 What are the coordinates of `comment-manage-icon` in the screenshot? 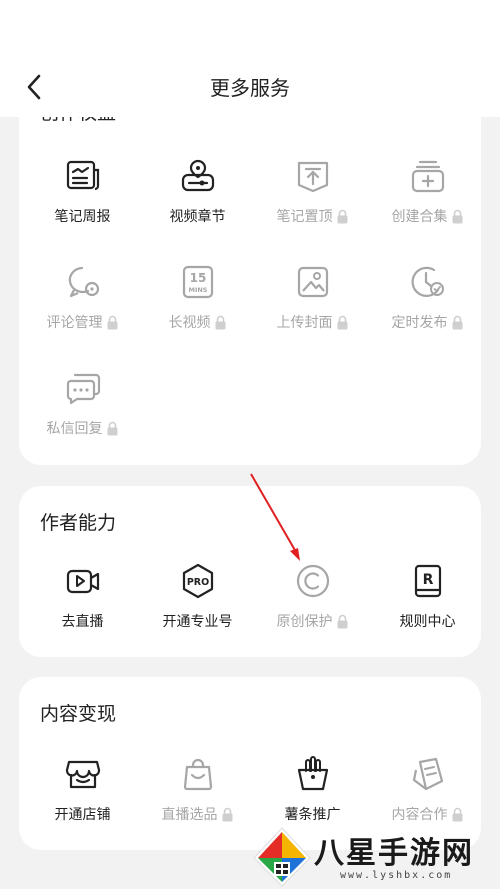 It's located at (83, 282).